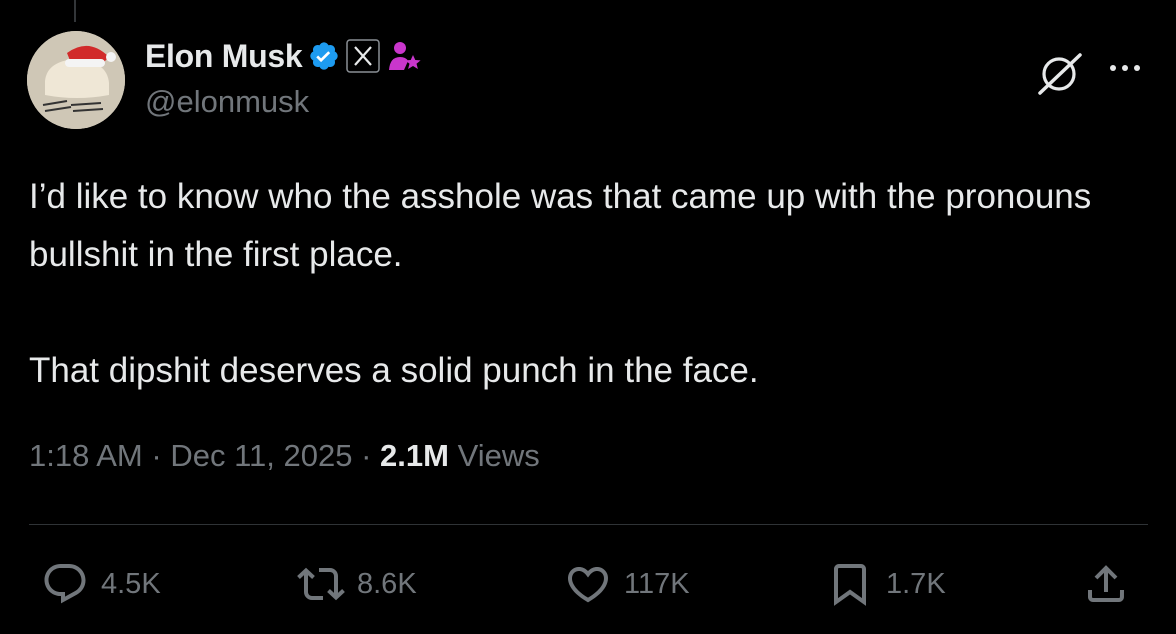 This screenshot has height=634, width=1176. I want to click on reply-button: 4.5K, so click(101, 584).